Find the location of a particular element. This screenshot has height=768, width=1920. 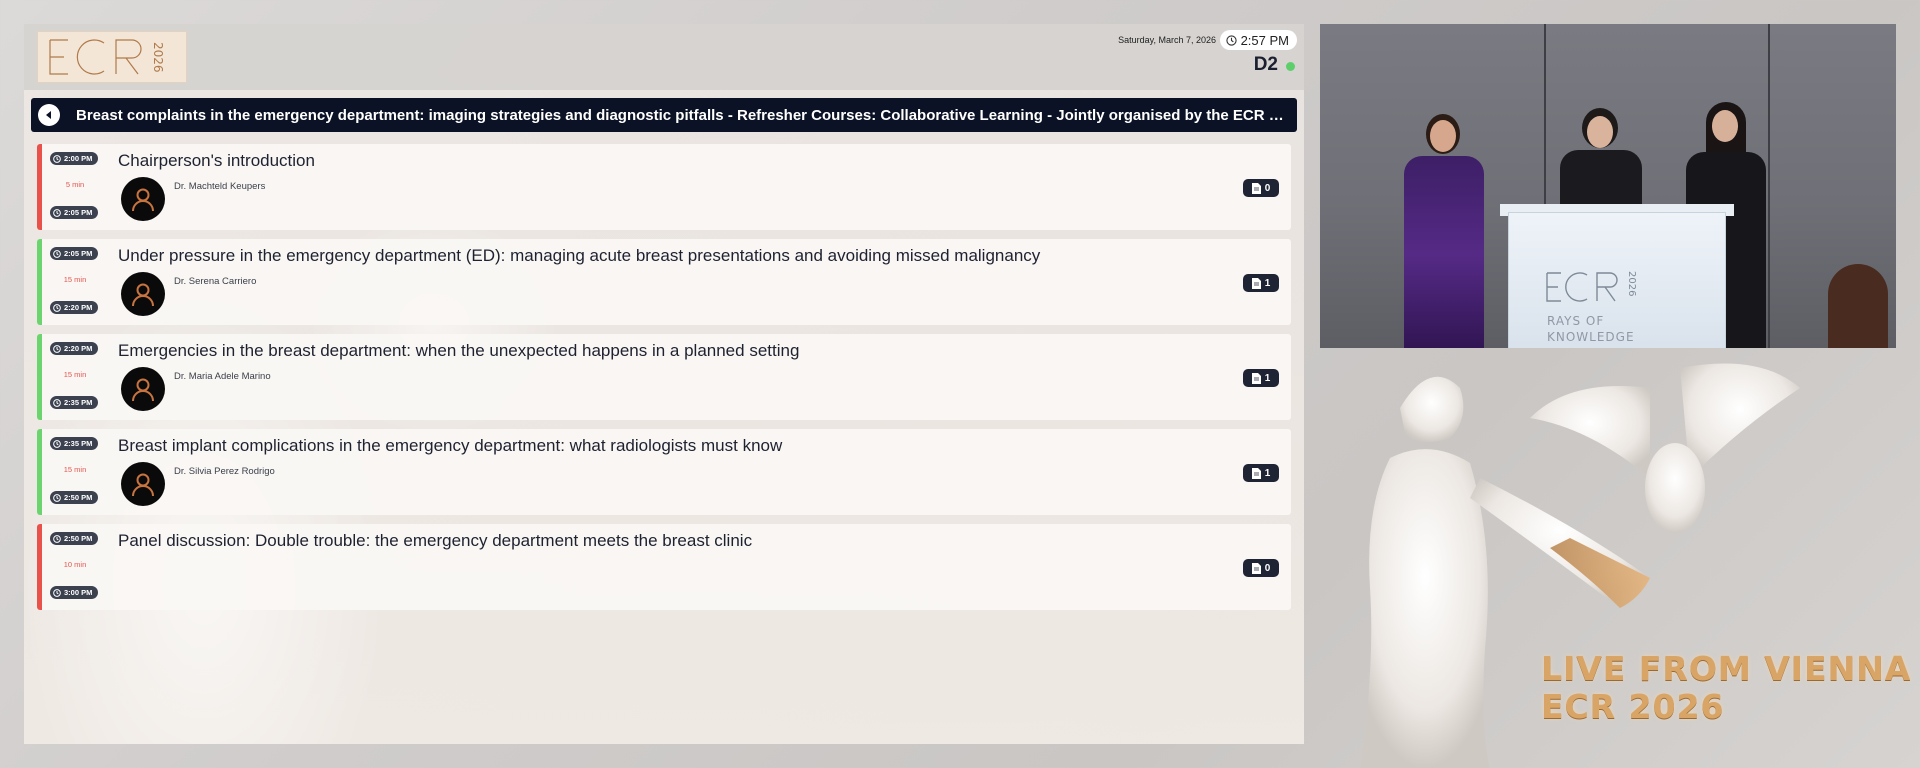

podium: 2026 RAYS OF KNOWLEDGE is located at coordinates (1617, 280).